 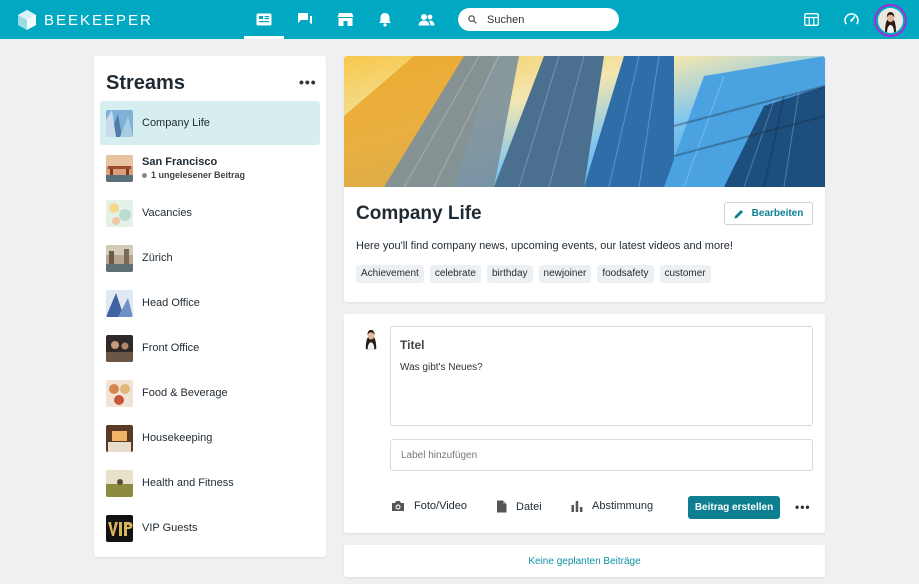 I want to click on composer-avatar, so click(x=371, y=338).